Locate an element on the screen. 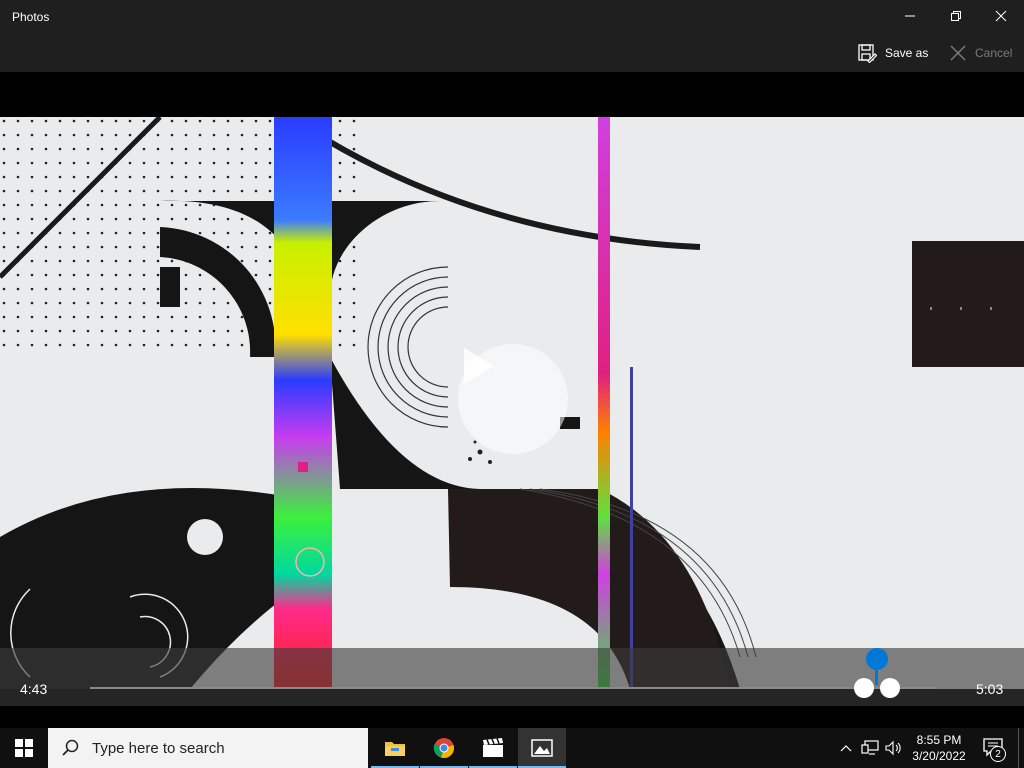 The image size is (1024, 768). restore-button is located at coordinates (956, 16).